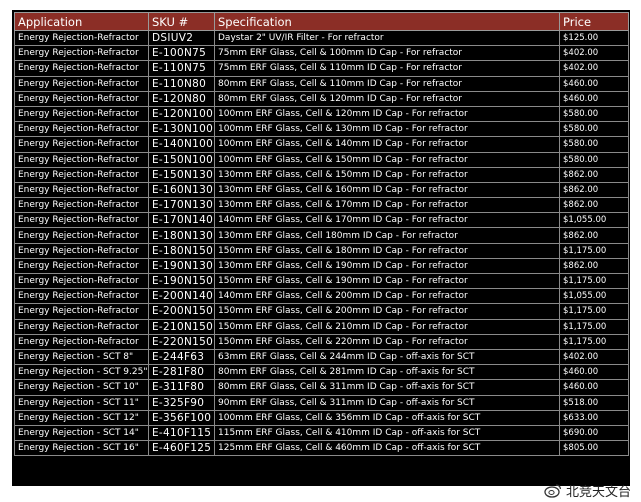  What do you see at coordinates (181, 235) in the screenshot?
I see `cell-sku: E-180N130` at bounding box center [181, 235].